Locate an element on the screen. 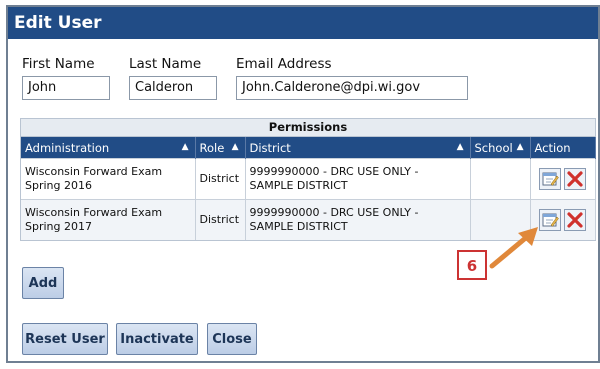  email-label: Email Address is located at coordinates (284, 64).